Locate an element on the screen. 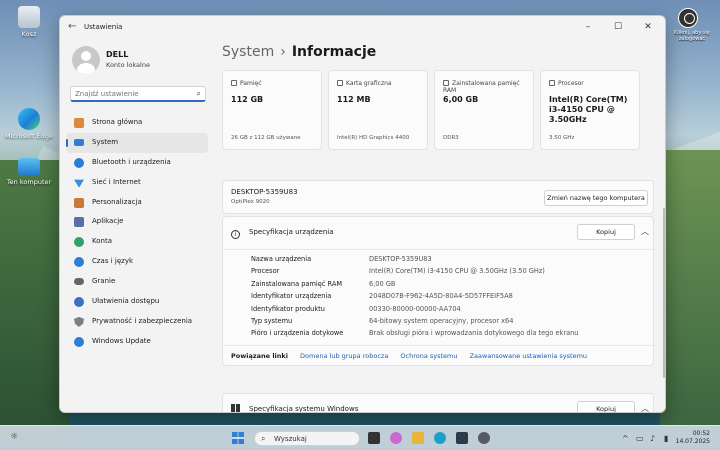  tile-value: 6,00 GB is located at coordinates (461, 99).